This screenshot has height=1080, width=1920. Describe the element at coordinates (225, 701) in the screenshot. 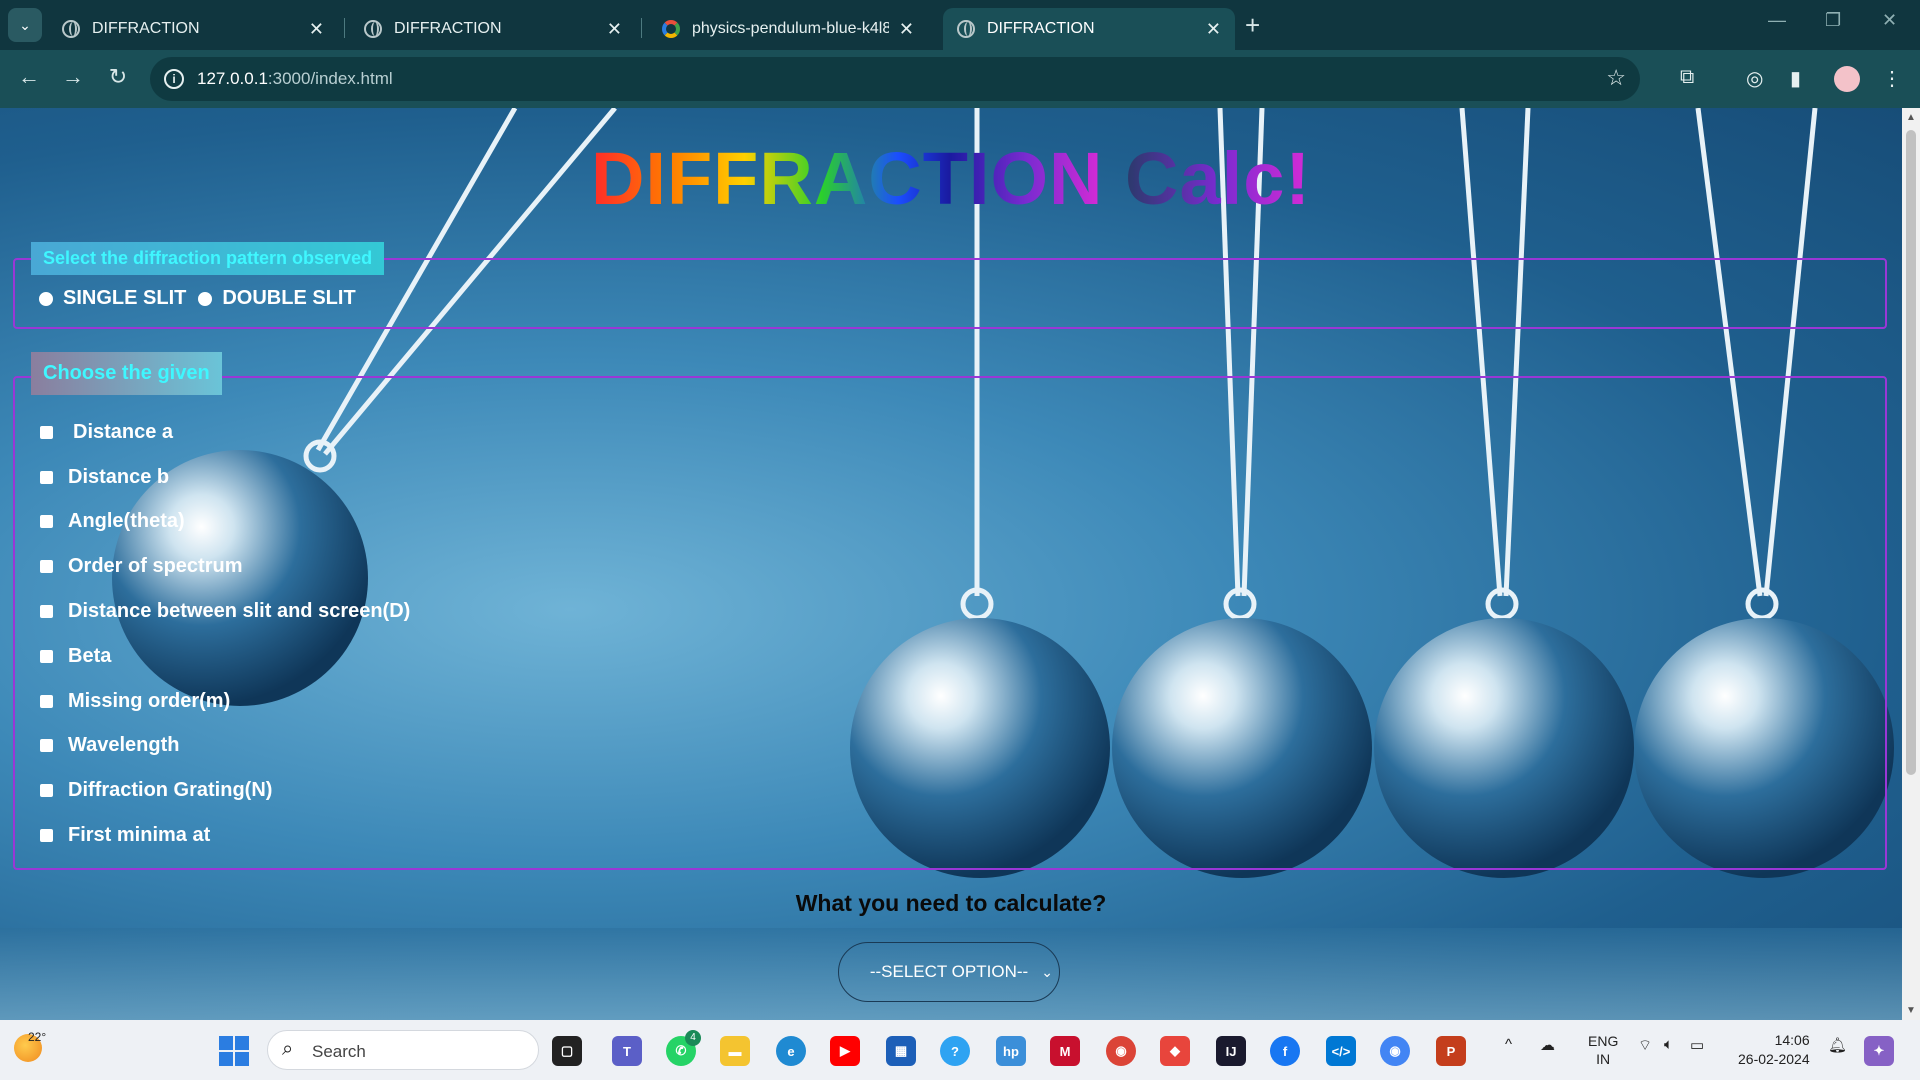

I see `given-item: Missing order(m)` at that location.